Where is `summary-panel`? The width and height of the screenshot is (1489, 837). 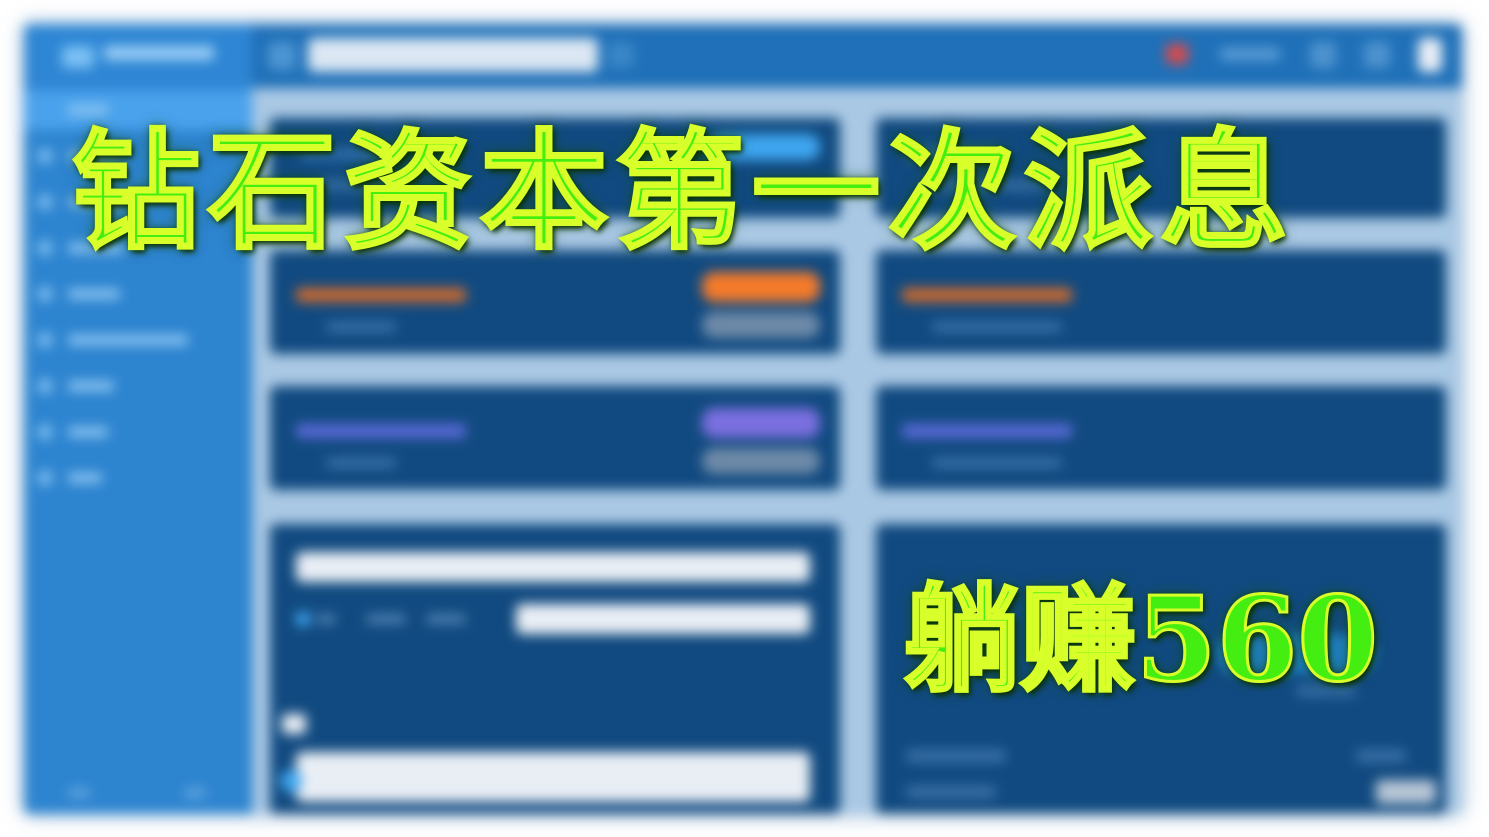 summary-panel is located at coordinates (1161, 669).